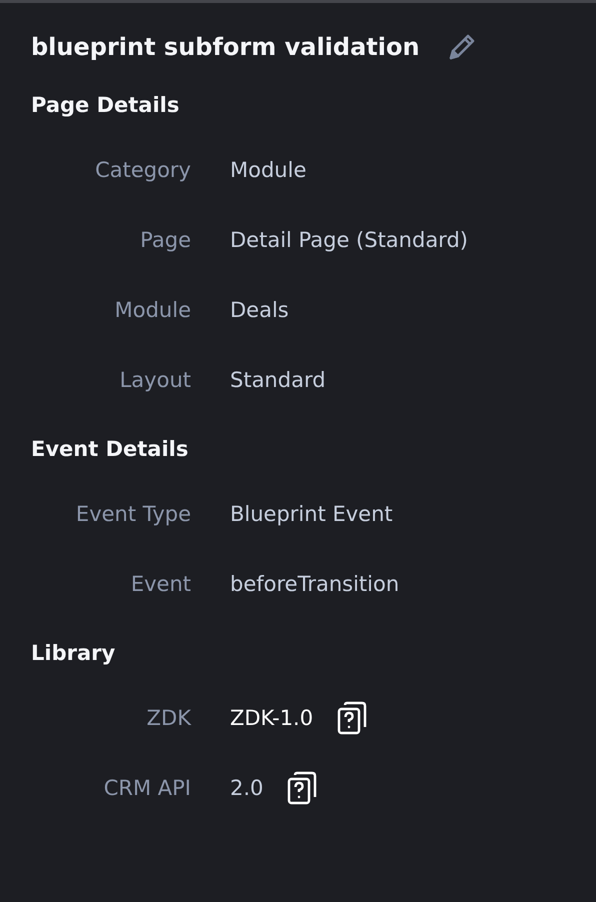  What do you see at coordinates (349, 240) in the screenshot?
I see `field-value: Detail Page (Standard)` at bounding box center [349, 240].